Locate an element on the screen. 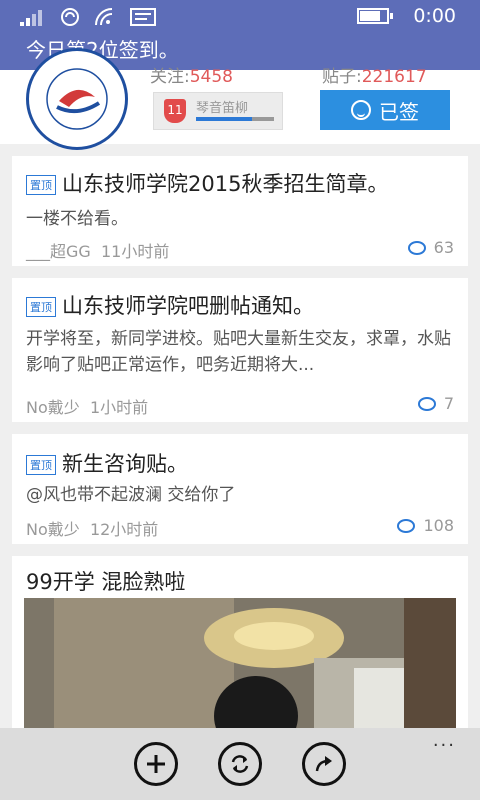 The width and height of the screenshot is (480, 800). posts-count: 221617 is located at coordinates (394, 77).